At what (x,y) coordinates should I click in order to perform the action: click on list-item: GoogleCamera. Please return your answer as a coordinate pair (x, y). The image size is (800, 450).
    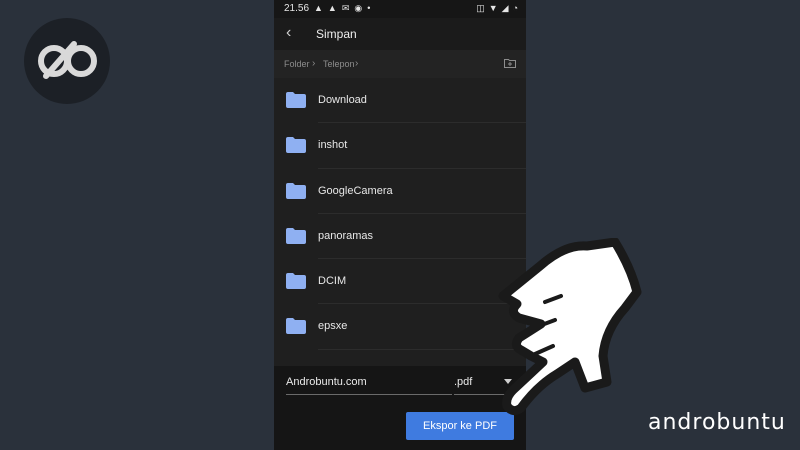
    Looking at the image, I should click on (400, 191).